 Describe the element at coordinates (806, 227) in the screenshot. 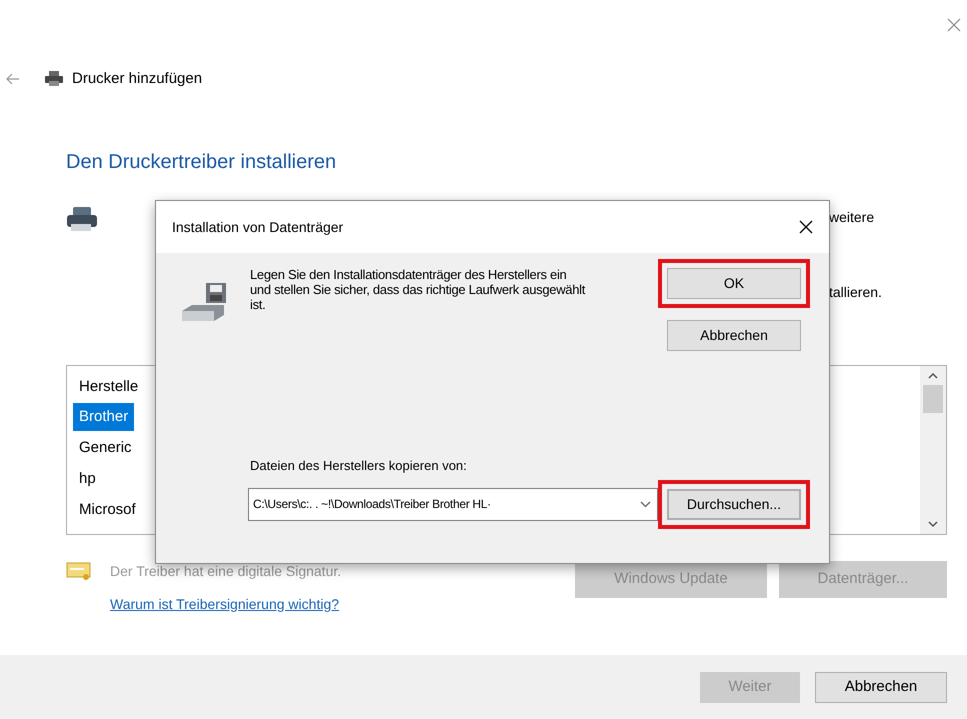

I see `close-icon` at that location.